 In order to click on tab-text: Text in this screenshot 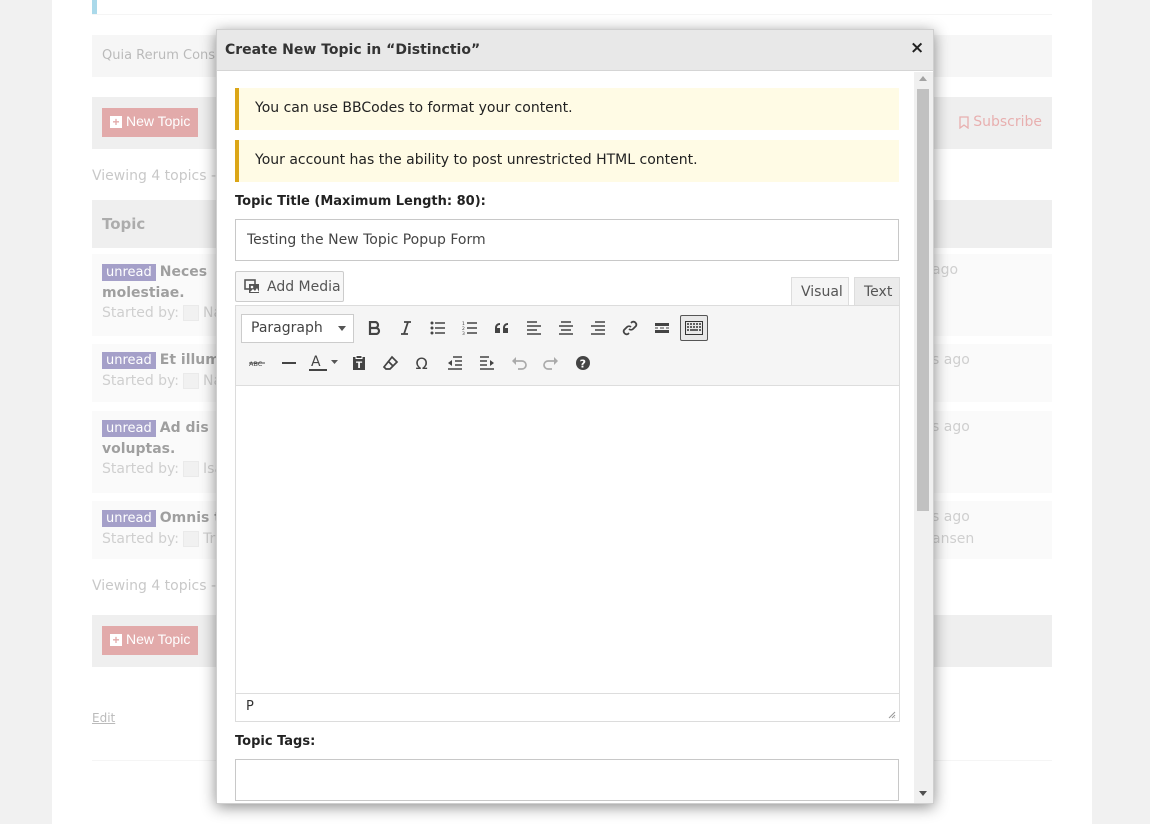, I will do `click(877, 291)`.